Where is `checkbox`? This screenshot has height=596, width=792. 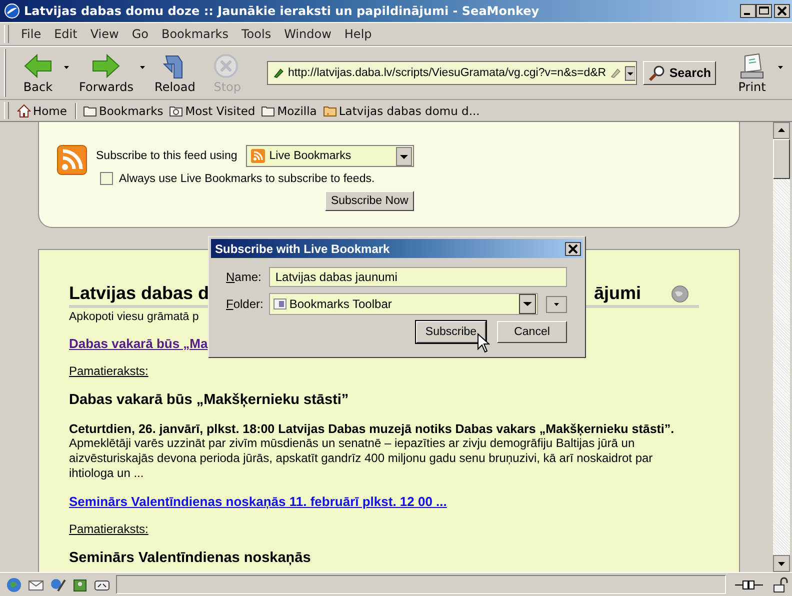
checkbox is located at coordinates (106, 178).